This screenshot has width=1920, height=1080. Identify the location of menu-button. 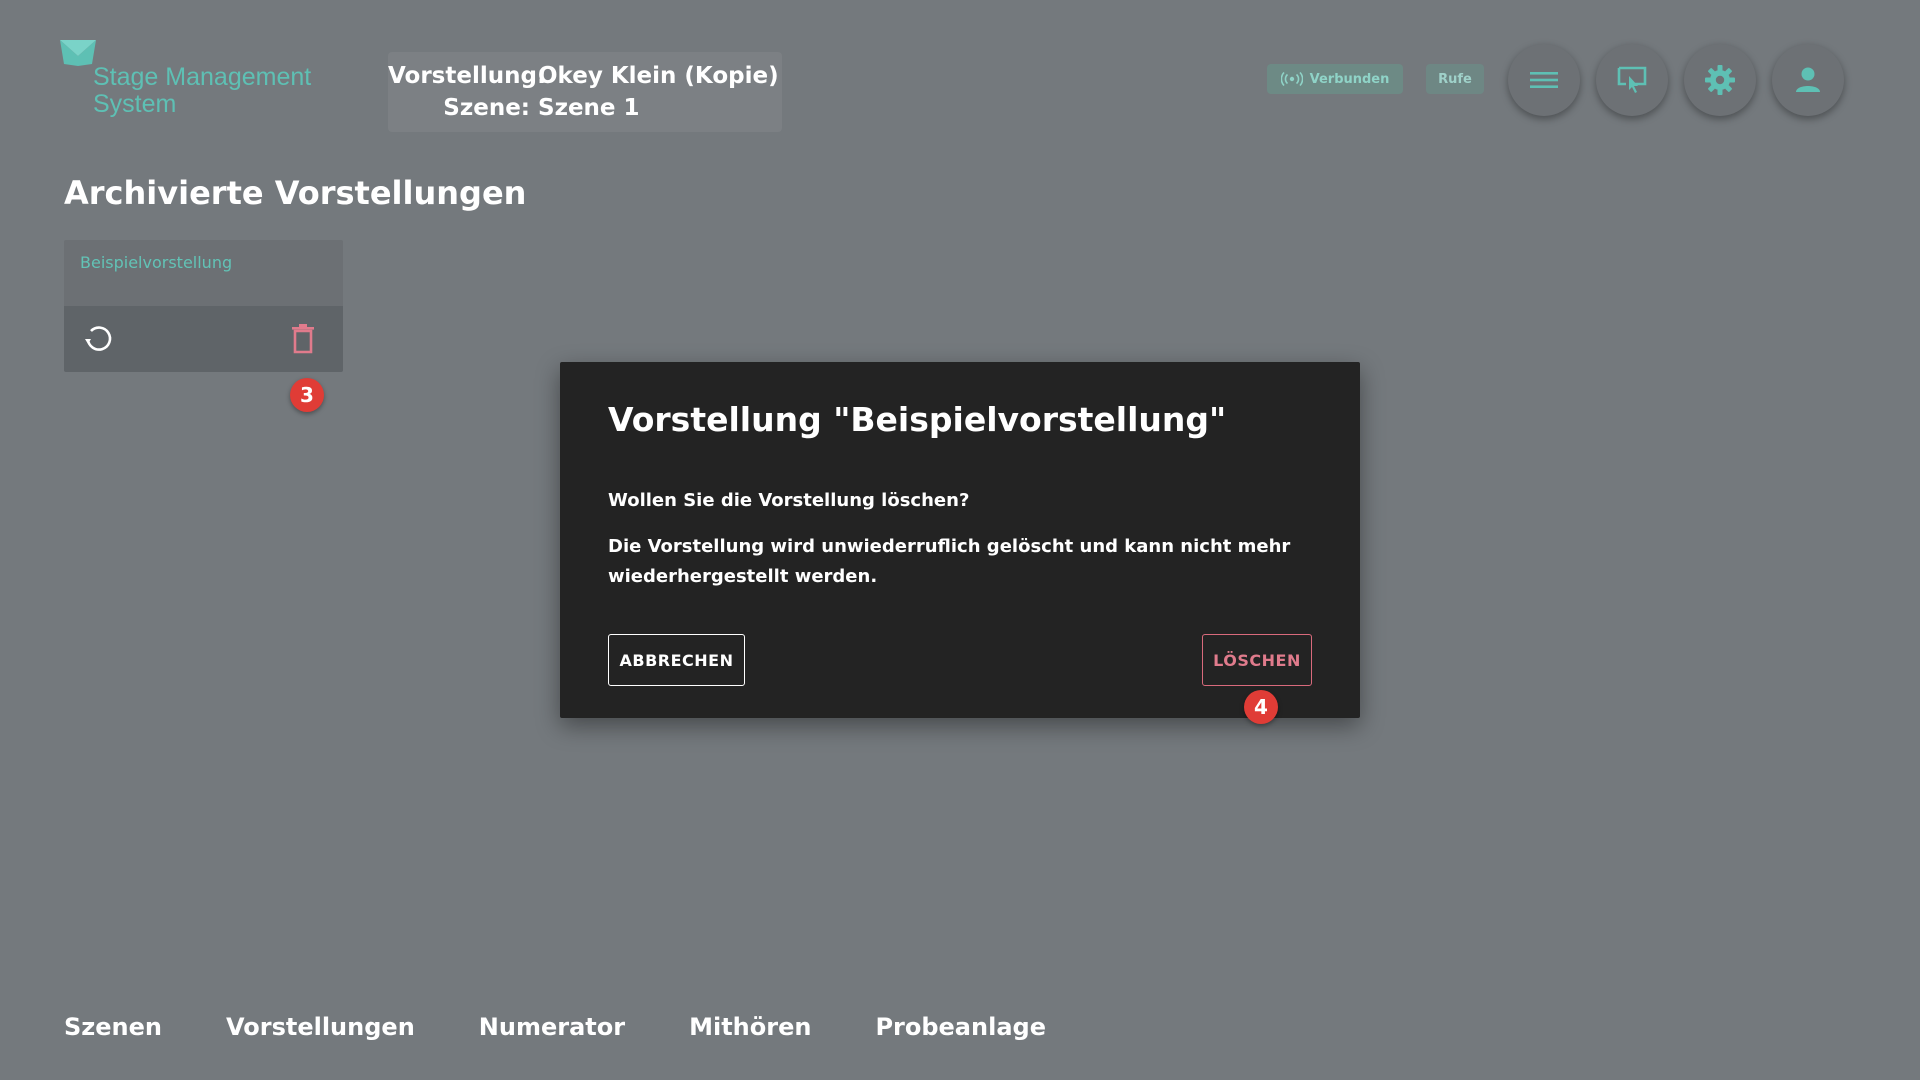
(1544, 80).